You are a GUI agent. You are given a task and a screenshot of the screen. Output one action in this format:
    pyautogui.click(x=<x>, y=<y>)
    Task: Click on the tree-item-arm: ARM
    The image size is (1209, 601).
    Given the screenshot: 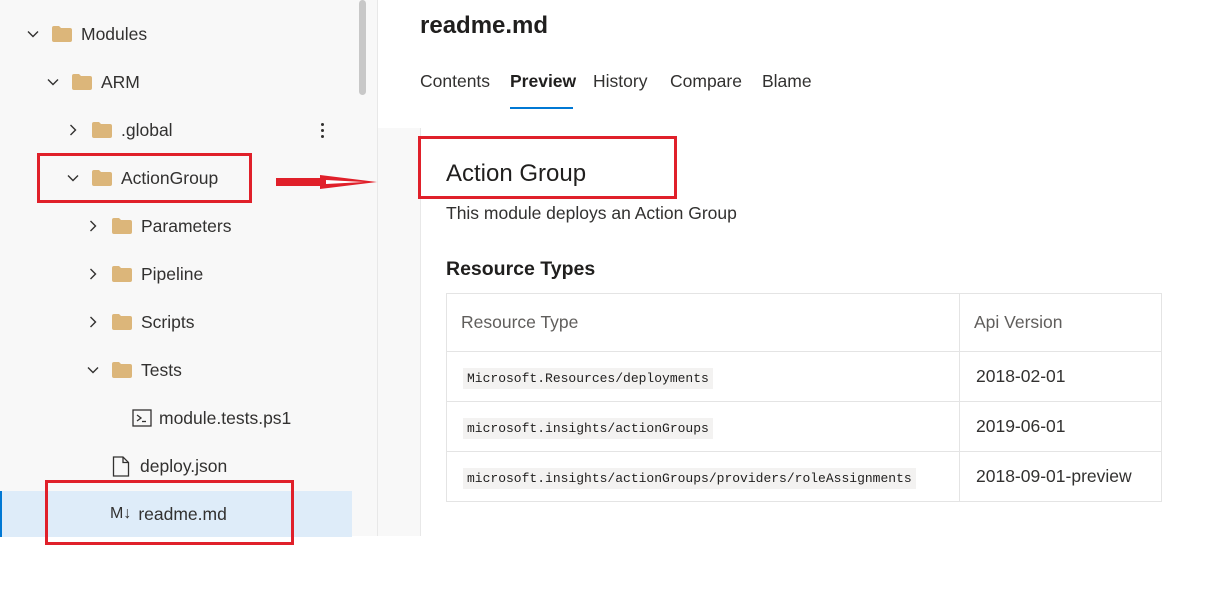 What is the action you would take?
    pyautogui.click(x=198, y=82)
    